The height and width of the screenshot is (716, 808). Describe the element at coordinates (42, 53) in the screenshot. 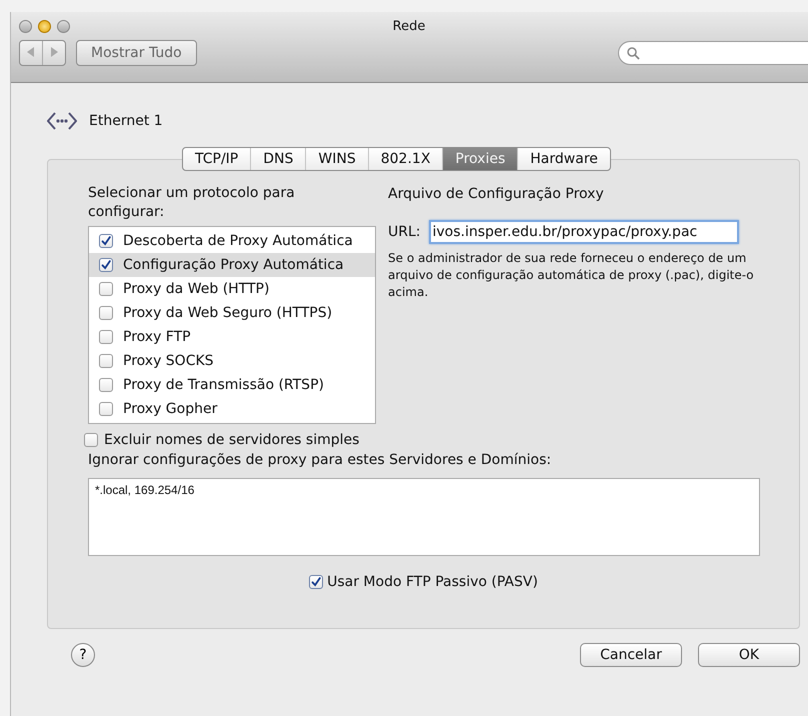

I see `back-forward-control` at that location.